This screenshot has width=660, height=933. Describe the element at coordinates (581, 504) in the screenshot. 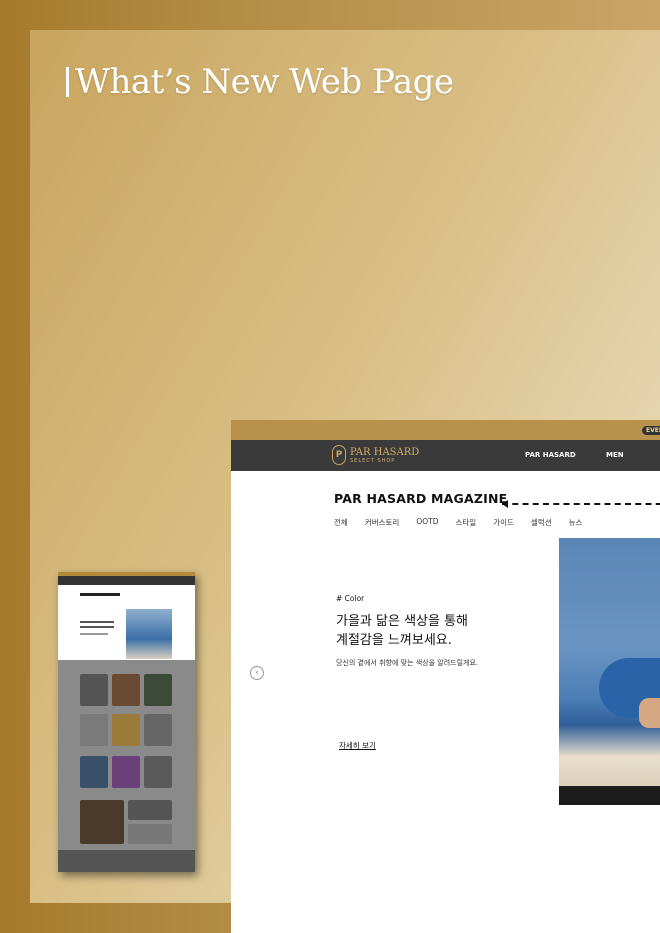

I see `annotation-arrow-line` at that location.